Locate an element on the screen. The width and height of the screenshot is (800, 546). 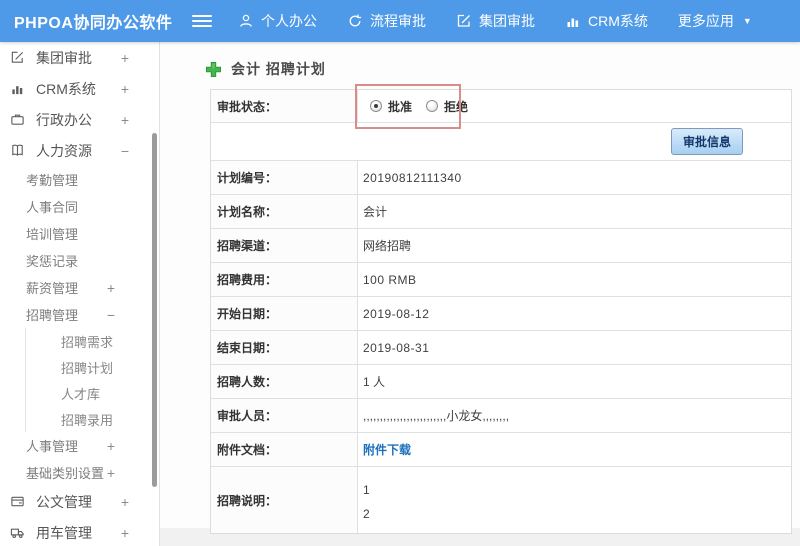
sidebar-item-attendance: 考勤管理 is located at coordinates (79, 179).